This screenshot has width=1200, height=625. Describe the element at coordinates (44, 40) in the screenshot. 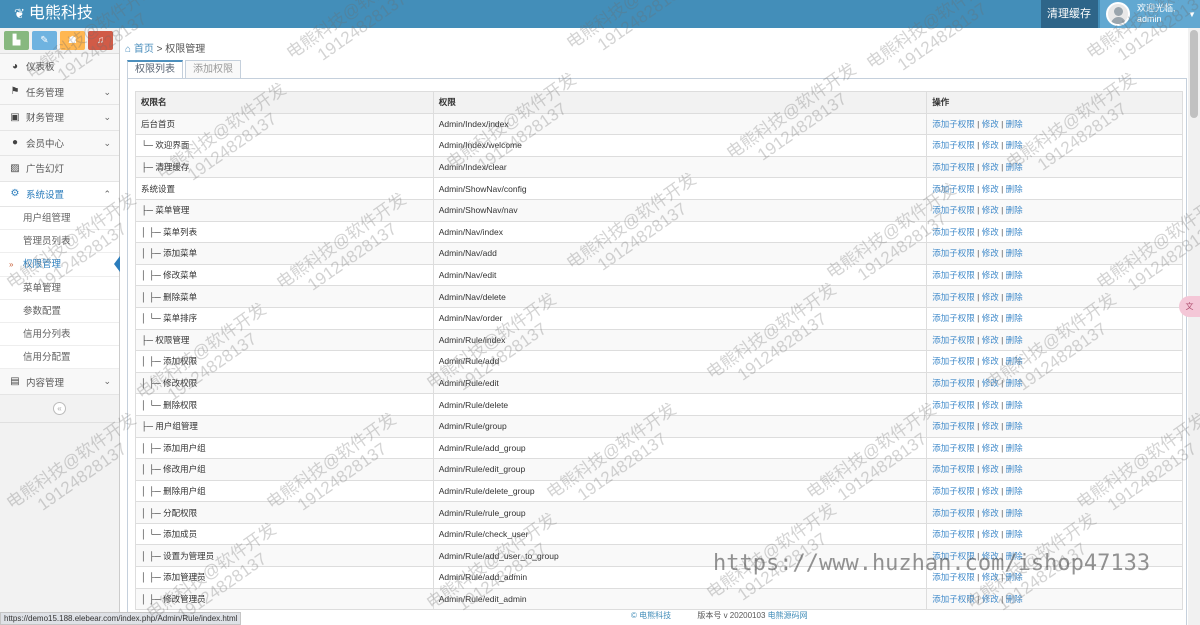

I see `pencil-shortcut-button: ✎` at that location.